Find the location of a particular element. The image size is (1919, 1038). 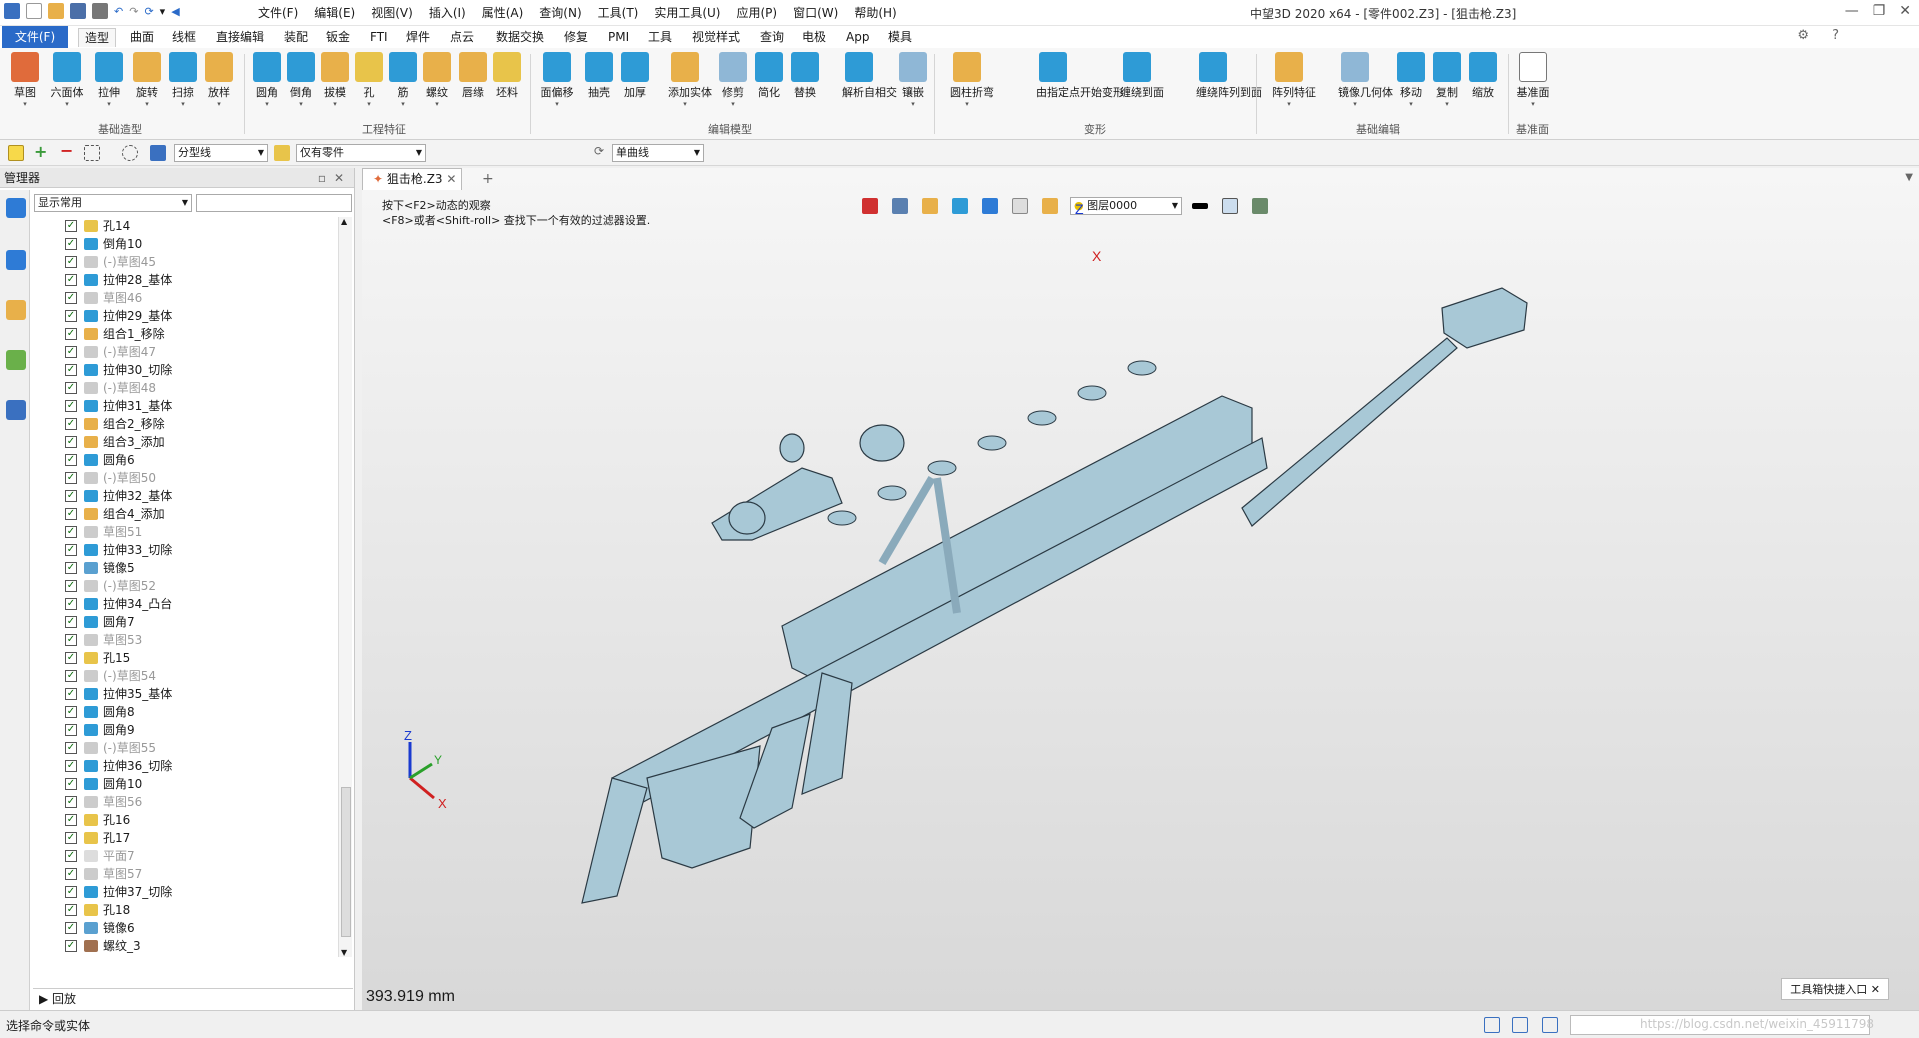

lip-button: 唇缘 is located at coordinates (473, 76).